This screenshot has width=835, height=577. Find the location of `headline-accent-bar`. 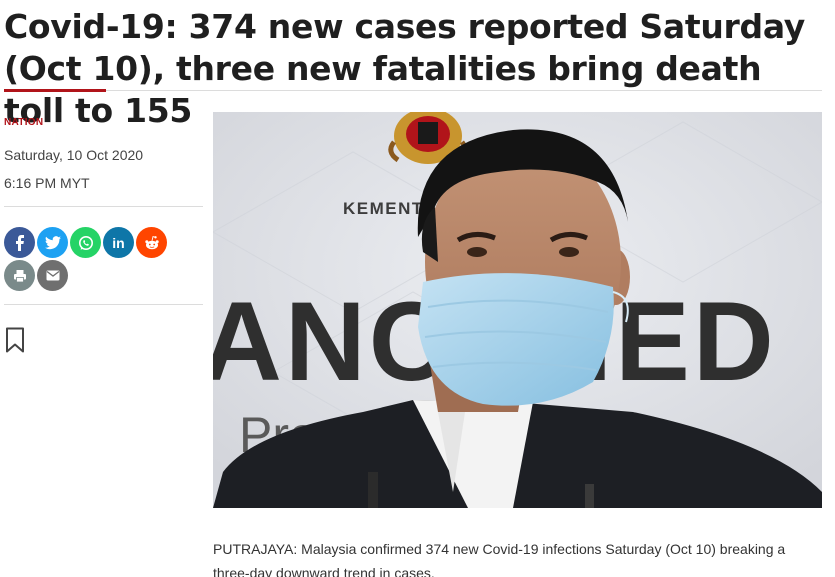

headline-accent-bar is located at coordinates (55, 90).